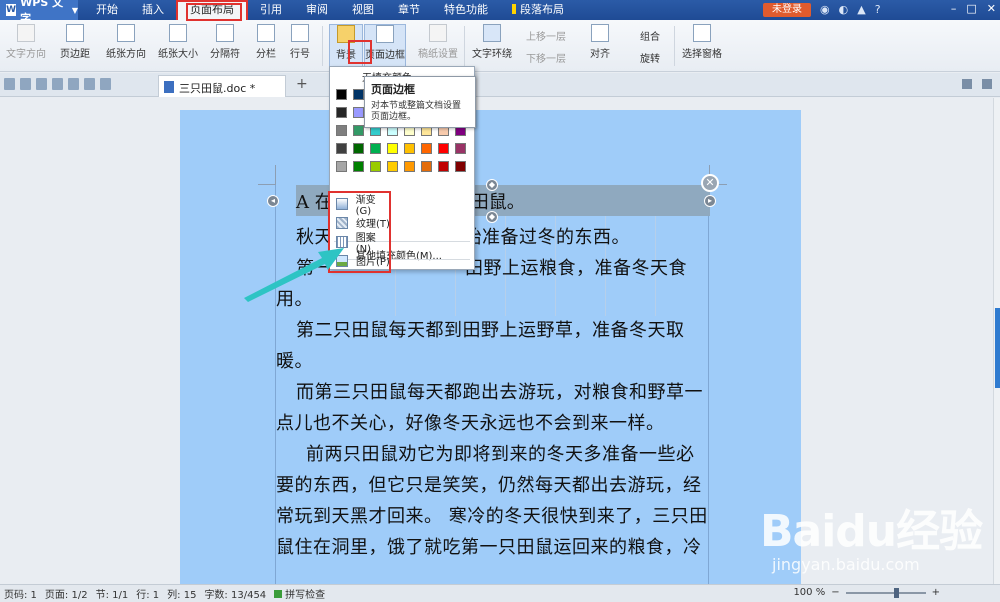 The width and height of the screenshot is (1000, 602). What do you see at coordinates (844, 9) in the screenshot?
I see `settings-icon: ◐` at bounding box center [844, 9].